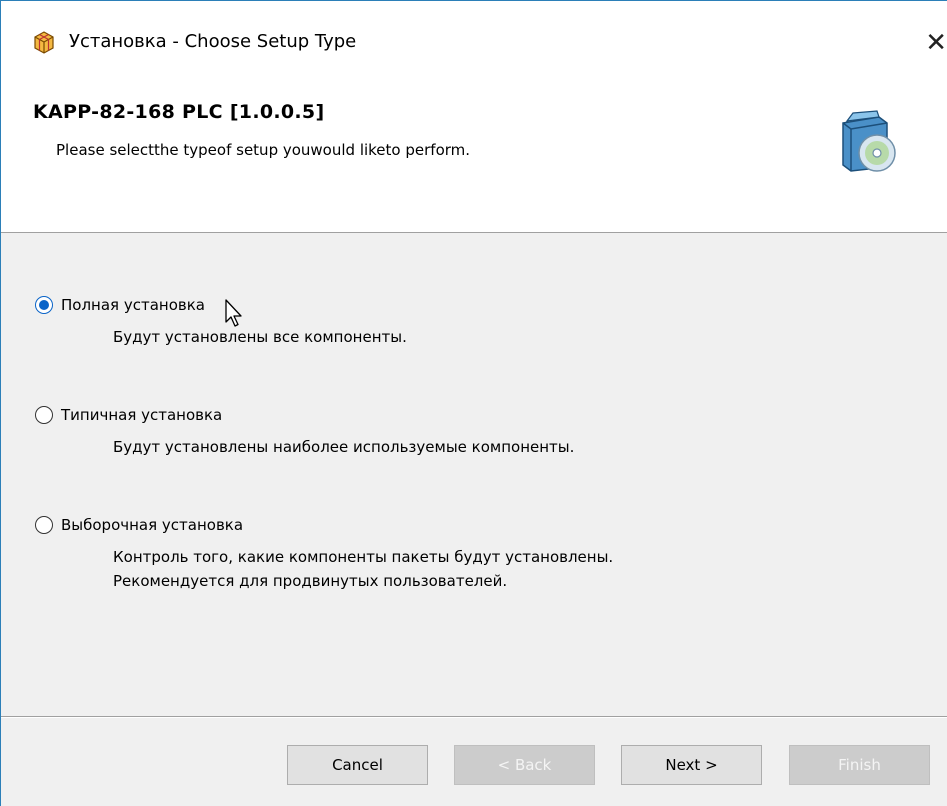 The width and height of the screenshot is (947, 806). I want to click on option-description-line: Будут установлены все компоненты., so click(260, 337).